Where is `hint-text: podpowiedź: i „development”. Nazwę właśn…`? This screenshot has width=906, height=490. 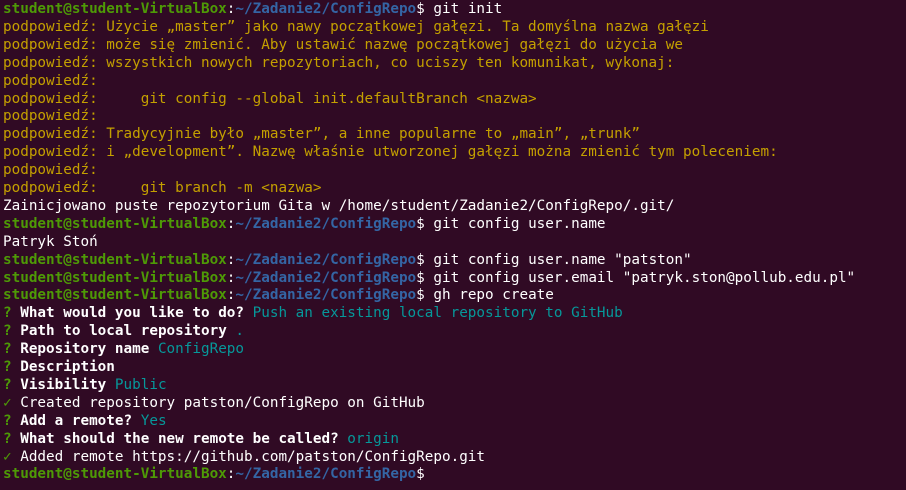 hint-text: podpowiedź: i „development”. Nazwę właśn… is located at coordinates (390, 152).